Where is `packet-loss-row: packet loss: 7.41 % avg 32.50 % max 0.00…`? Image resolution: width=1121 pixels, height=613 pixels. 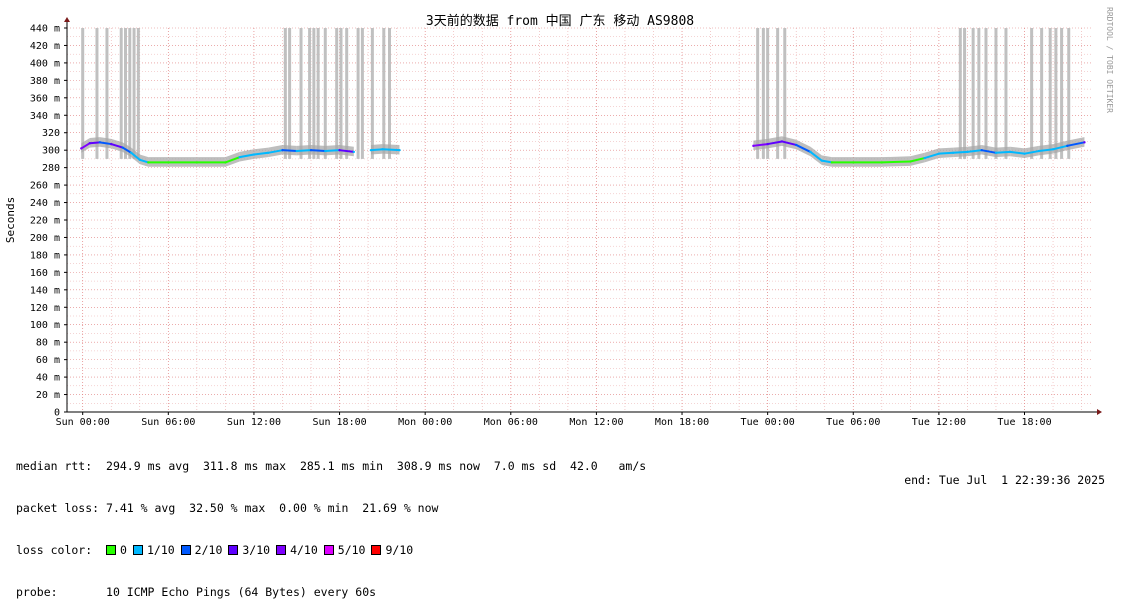
packet-loss-row: packet loss: 7.41 % avg 32.50 % max 0.00… is located at coordinates (331, 508).